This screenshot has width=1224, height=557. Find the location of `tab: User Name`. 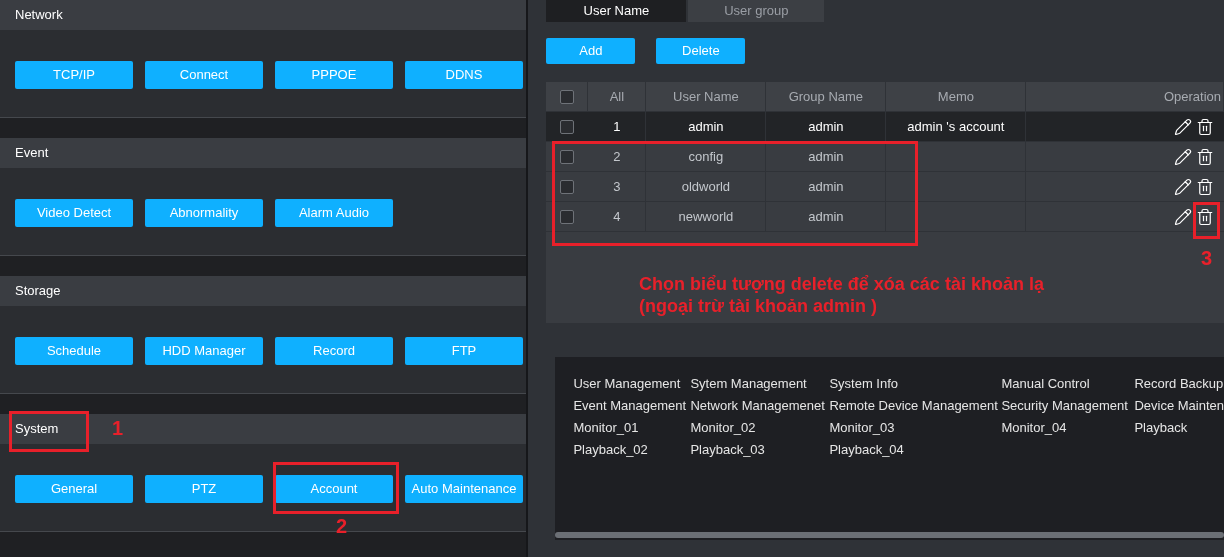

tab: User Name is located at coordinates (616, 11).